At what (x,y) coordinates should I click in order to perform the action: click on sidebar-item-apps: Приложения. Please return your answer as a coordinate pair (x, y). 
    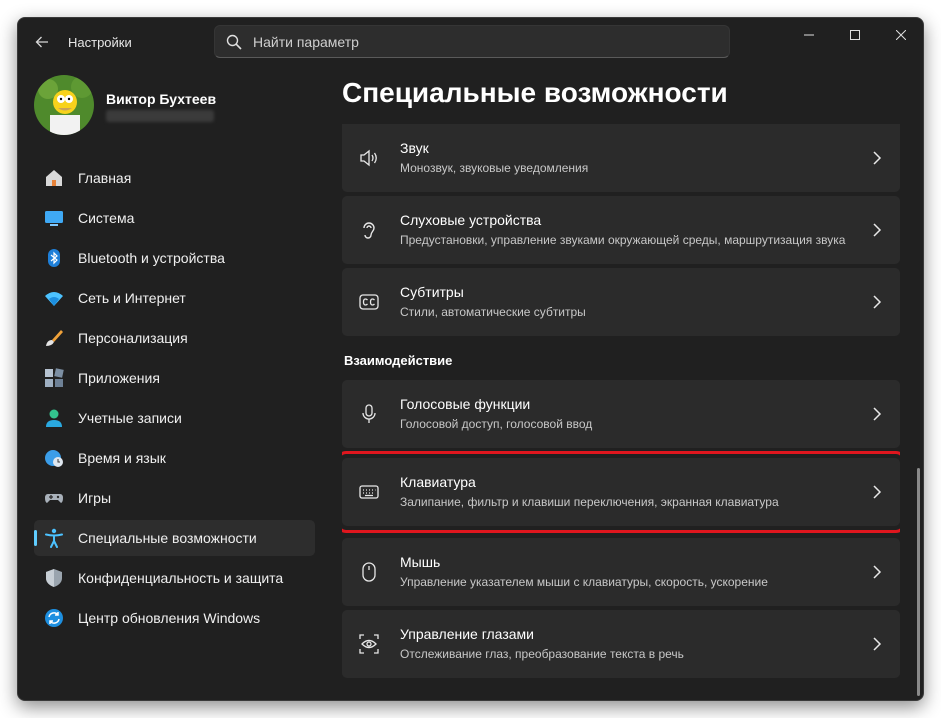
    Looking at the image, I should click on (174, 378).